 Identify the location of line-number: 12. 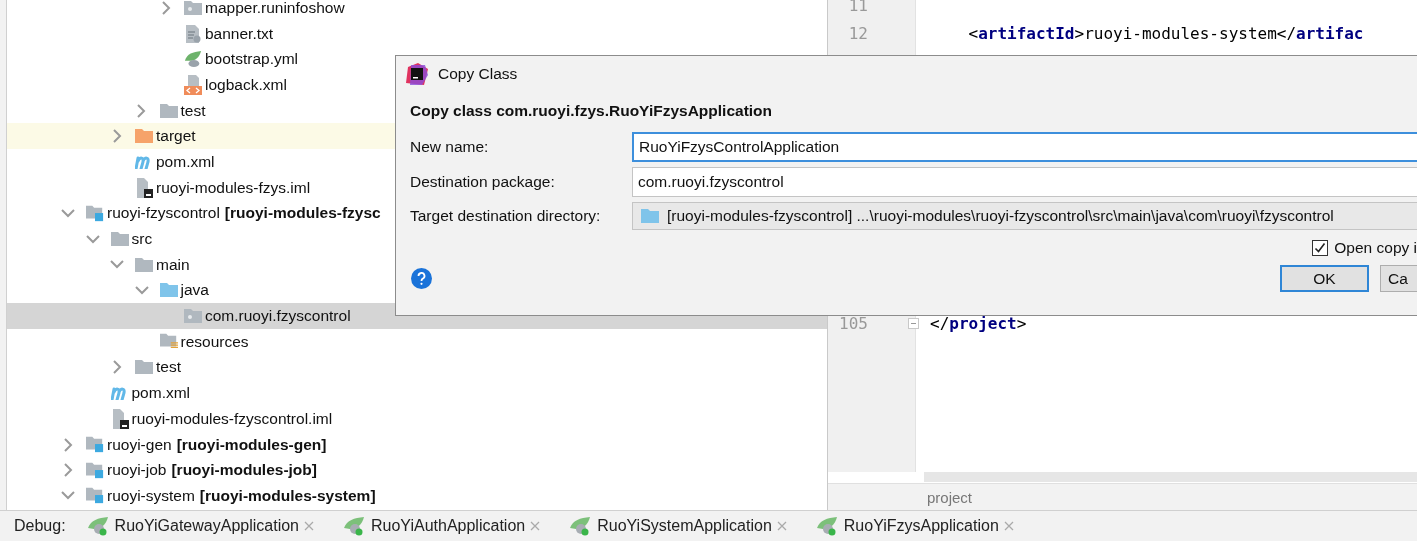
(857, 33).